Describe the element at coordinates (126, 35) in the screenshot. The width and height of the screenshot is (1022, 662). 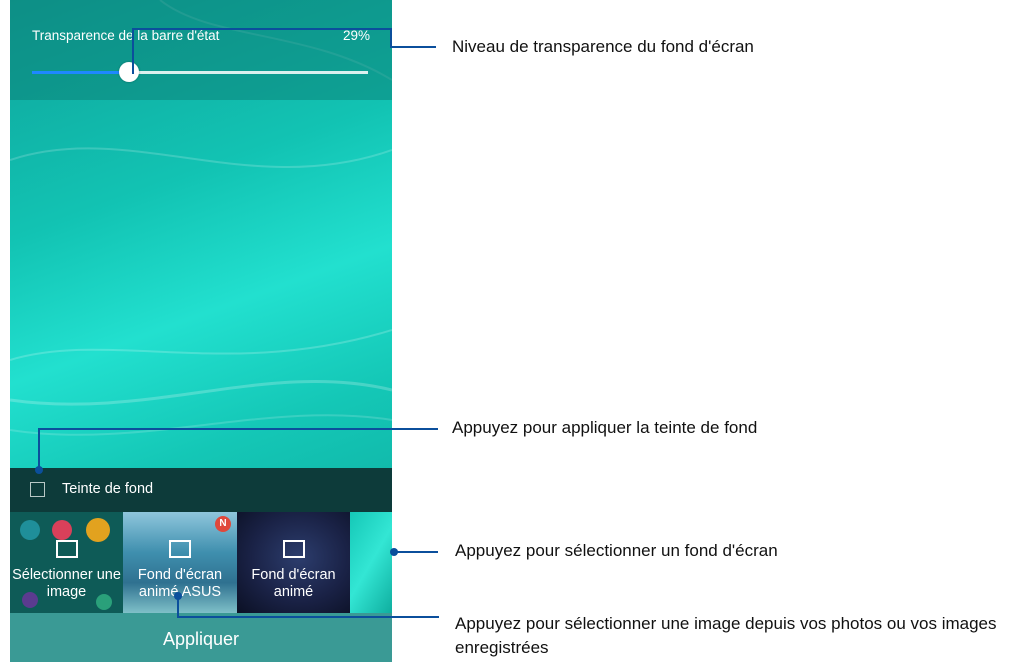
I see `transparency-label: Transparence de la barre d'état` at that location.